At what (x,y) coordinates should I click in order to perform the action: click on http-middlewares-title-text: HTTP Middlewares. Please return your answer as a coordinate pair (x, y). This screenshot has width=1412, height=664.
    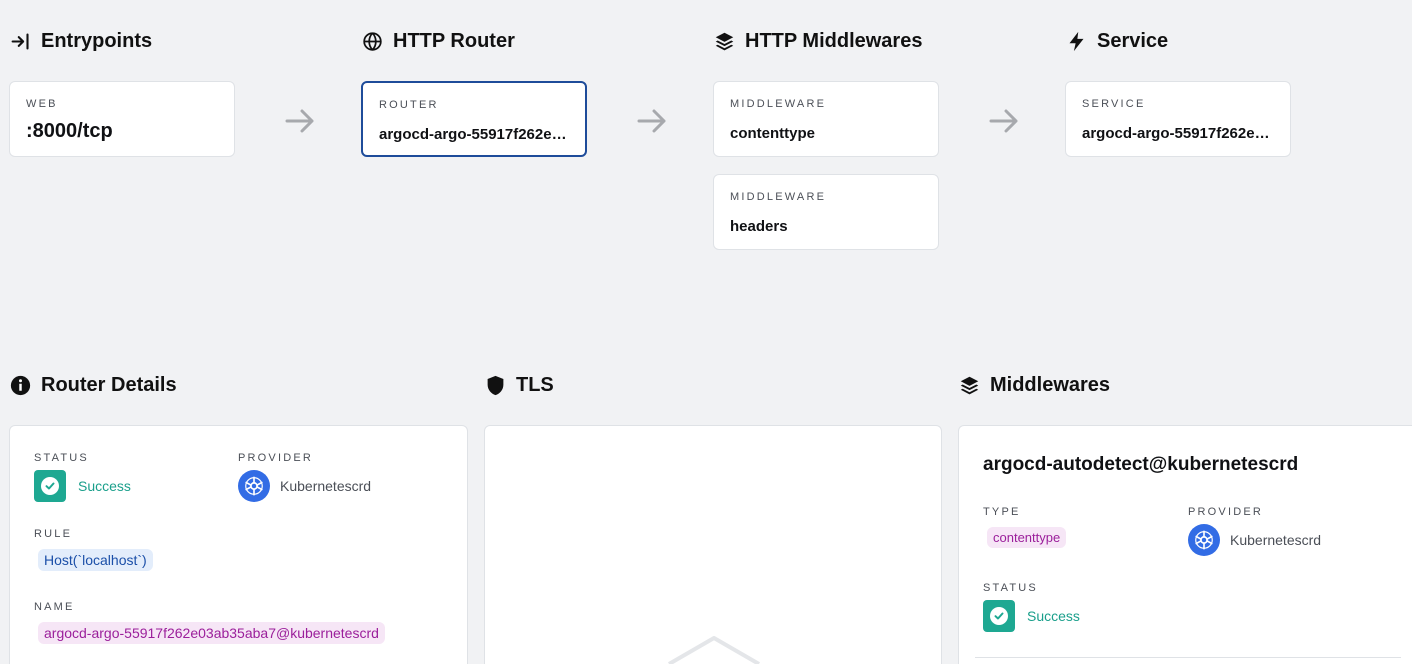
    Looking at the image, I should click on (834, 41).